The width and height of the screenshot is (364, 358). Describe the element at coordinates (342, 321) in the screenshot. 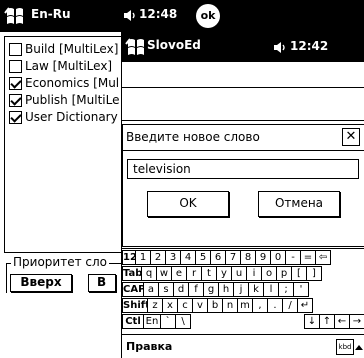

I see `key: ←` at that location.